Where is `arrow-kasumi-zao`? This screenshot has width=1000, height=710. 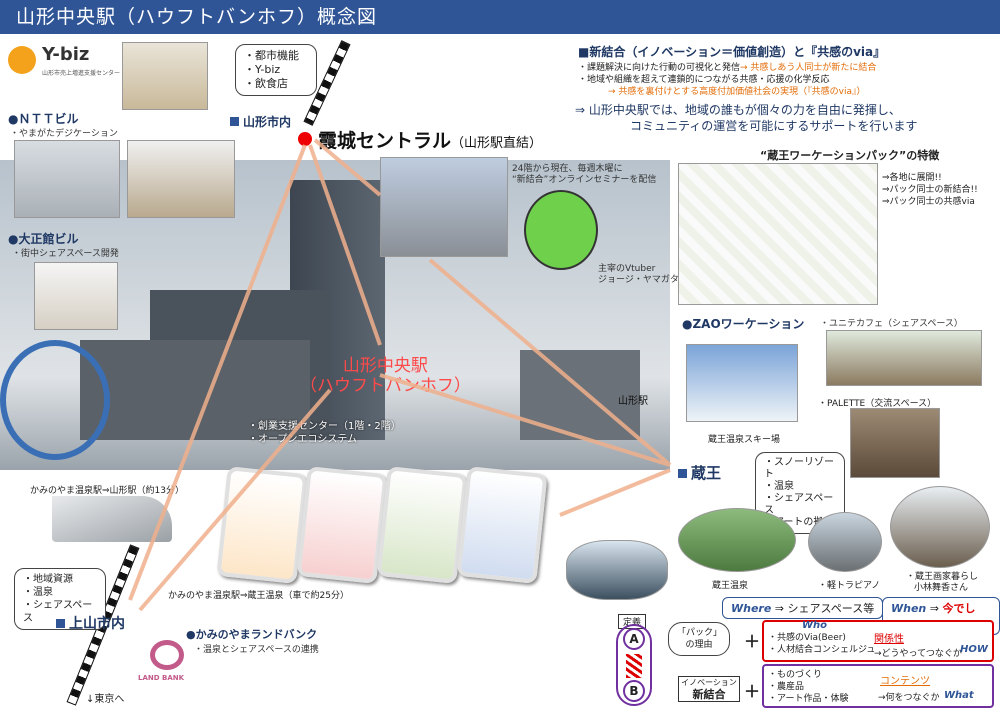 arrow-kasumi-zao is located at coordinates (550, 362).